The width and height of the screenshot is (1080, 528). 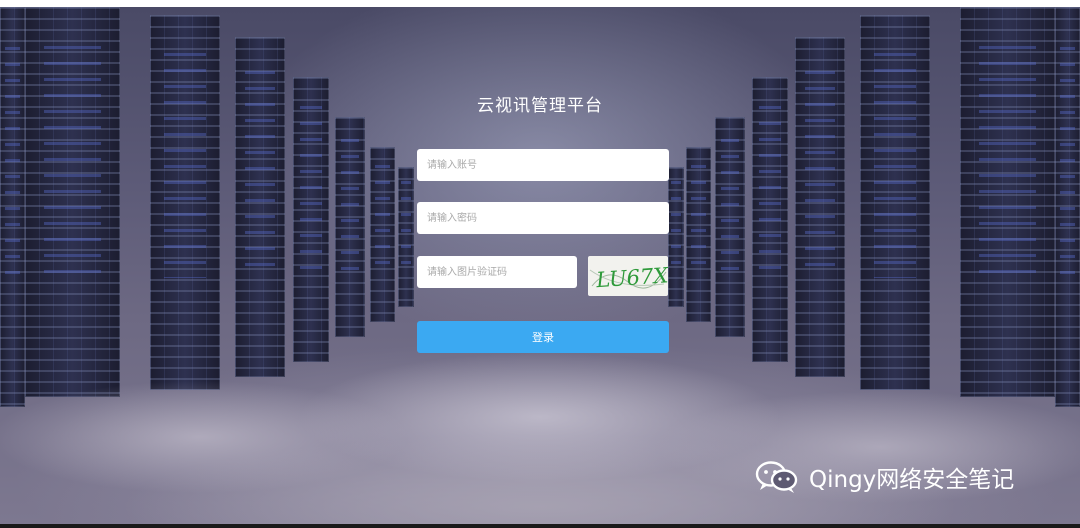 I want to click on account-input, so click(x=543, y=165).